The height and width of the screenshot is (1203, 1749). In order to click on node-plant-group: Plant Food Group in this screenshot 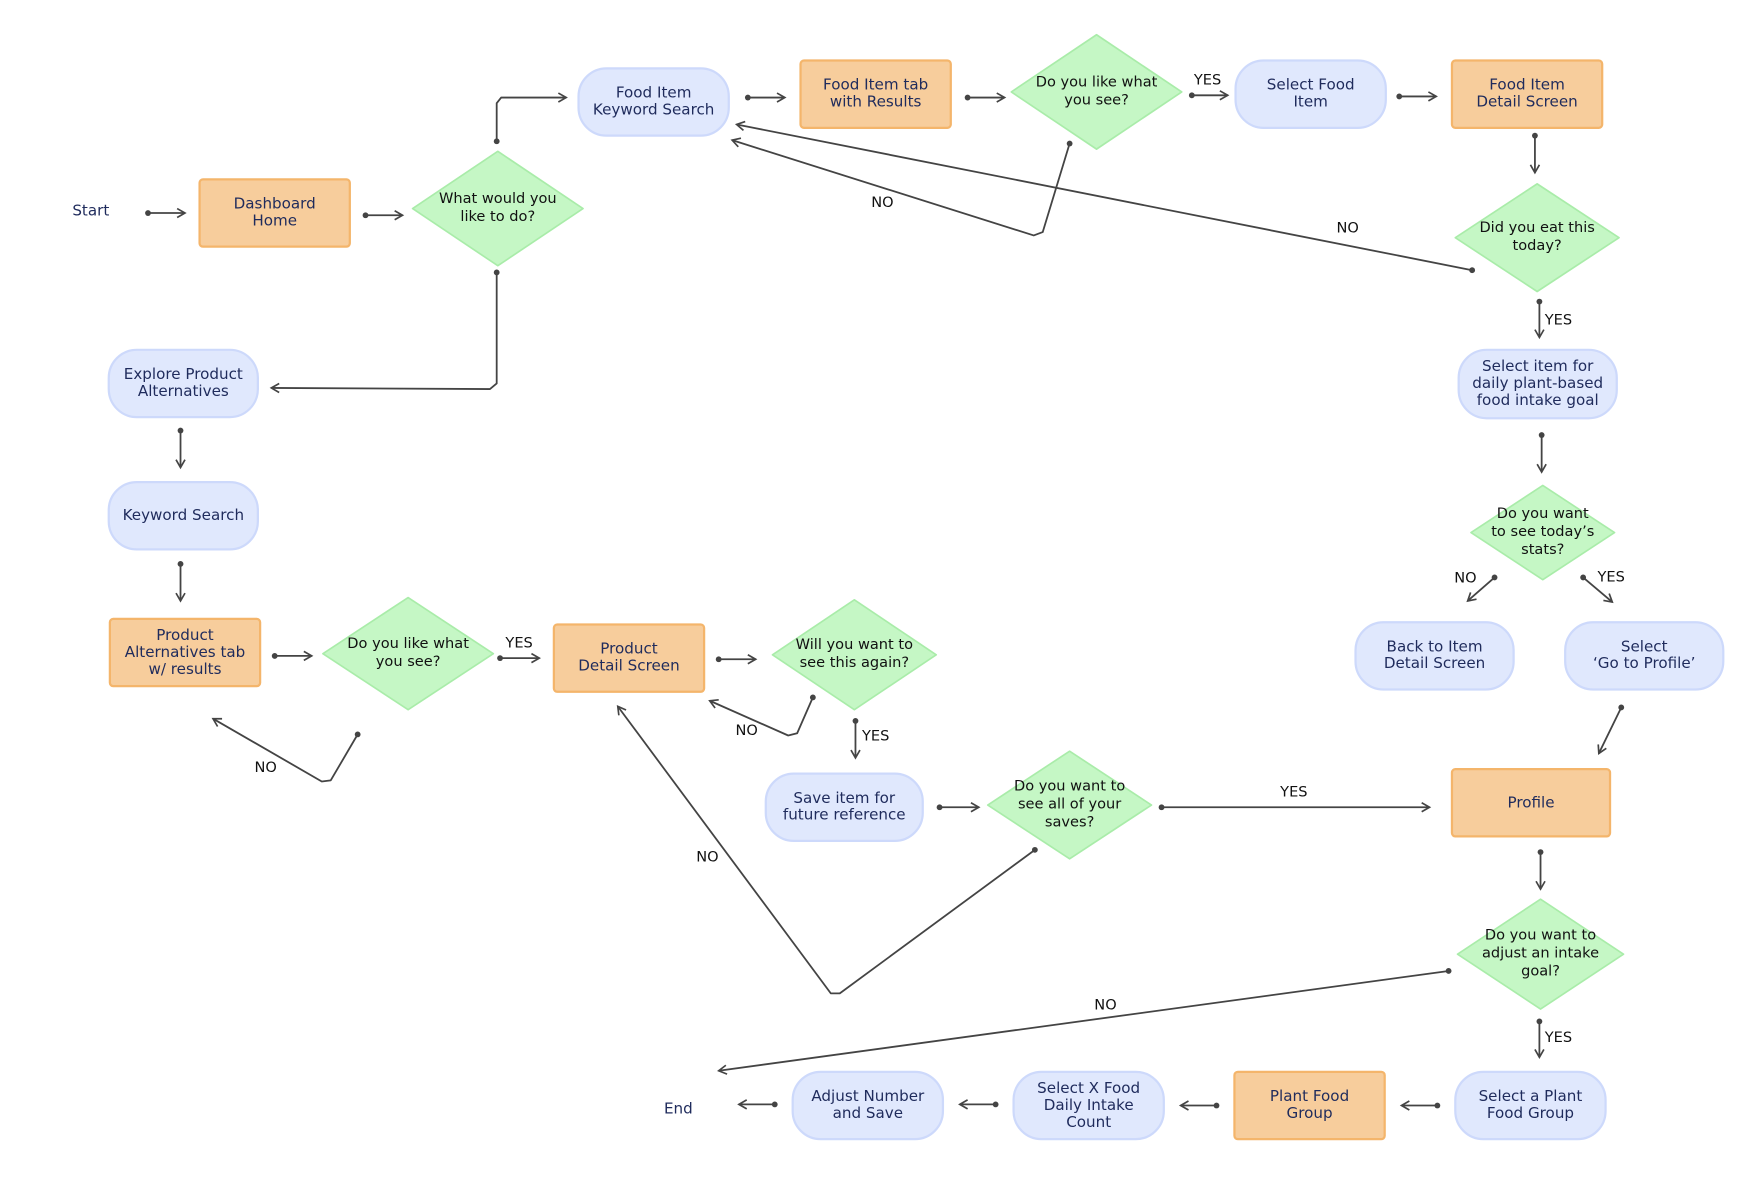, I will do `click(1309, 1105)`.